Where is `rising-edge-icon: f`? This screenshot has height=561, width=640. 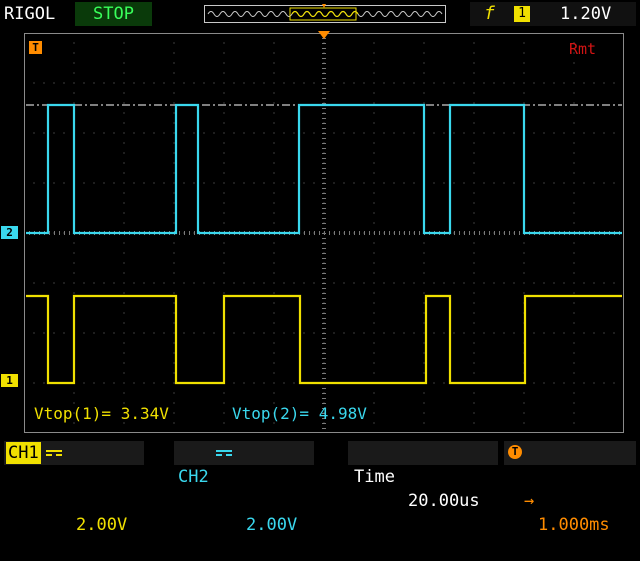
rising-edge-icon: f is located at coordinates (489, 13).